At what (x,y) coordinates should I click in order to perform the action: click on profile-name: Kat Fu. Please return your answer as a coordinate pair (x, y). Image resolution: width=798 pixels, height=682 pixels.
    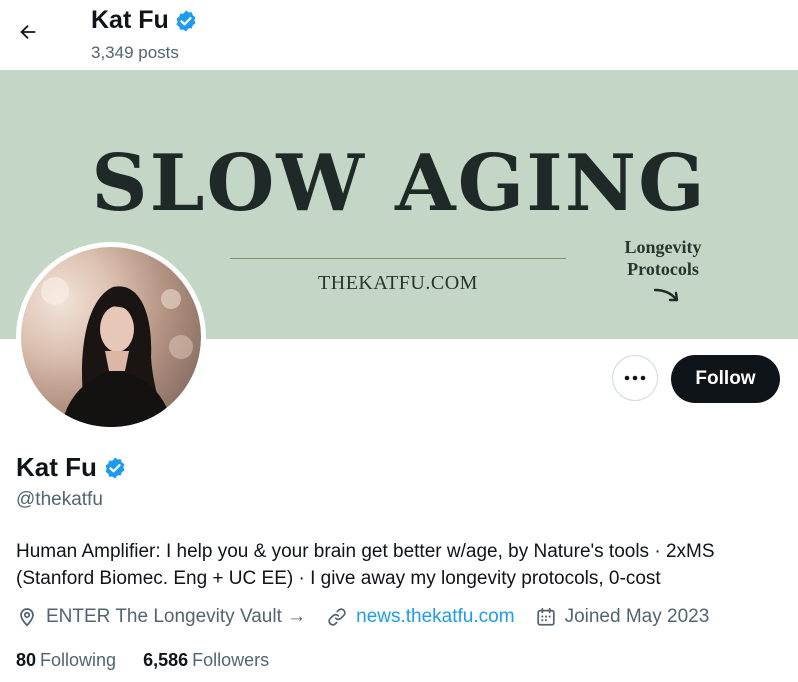
    Looking at the image, I should click on (56, 467).